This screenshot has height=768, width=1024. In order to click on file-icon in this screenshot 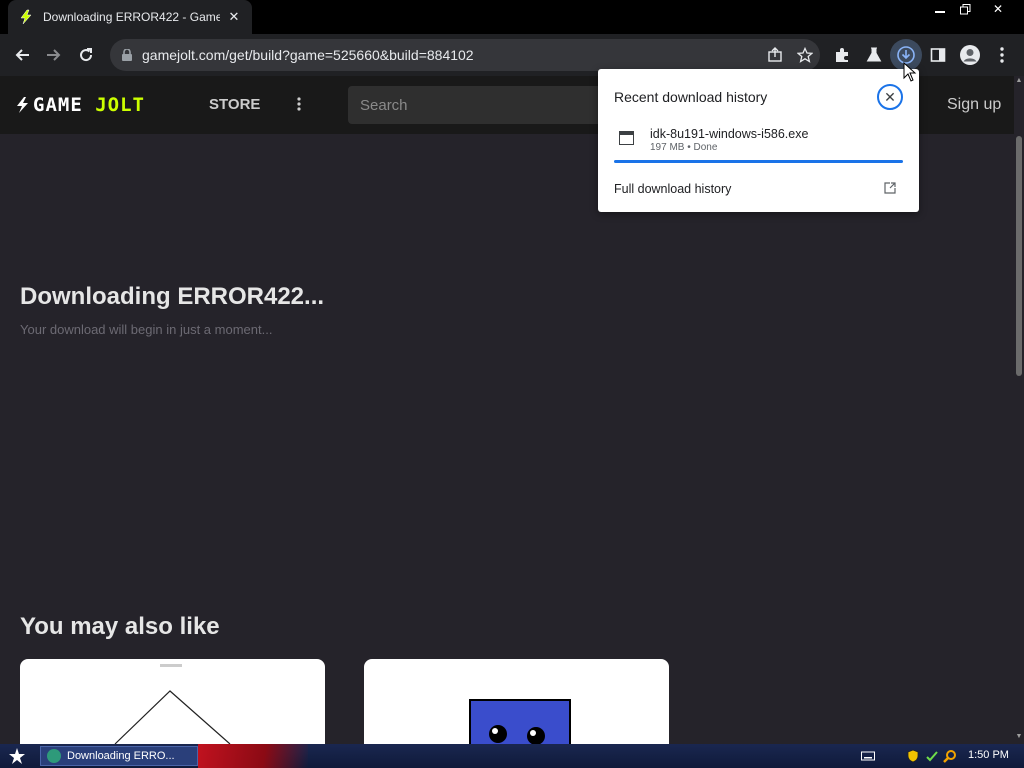, I will do `click(626, 138)`.